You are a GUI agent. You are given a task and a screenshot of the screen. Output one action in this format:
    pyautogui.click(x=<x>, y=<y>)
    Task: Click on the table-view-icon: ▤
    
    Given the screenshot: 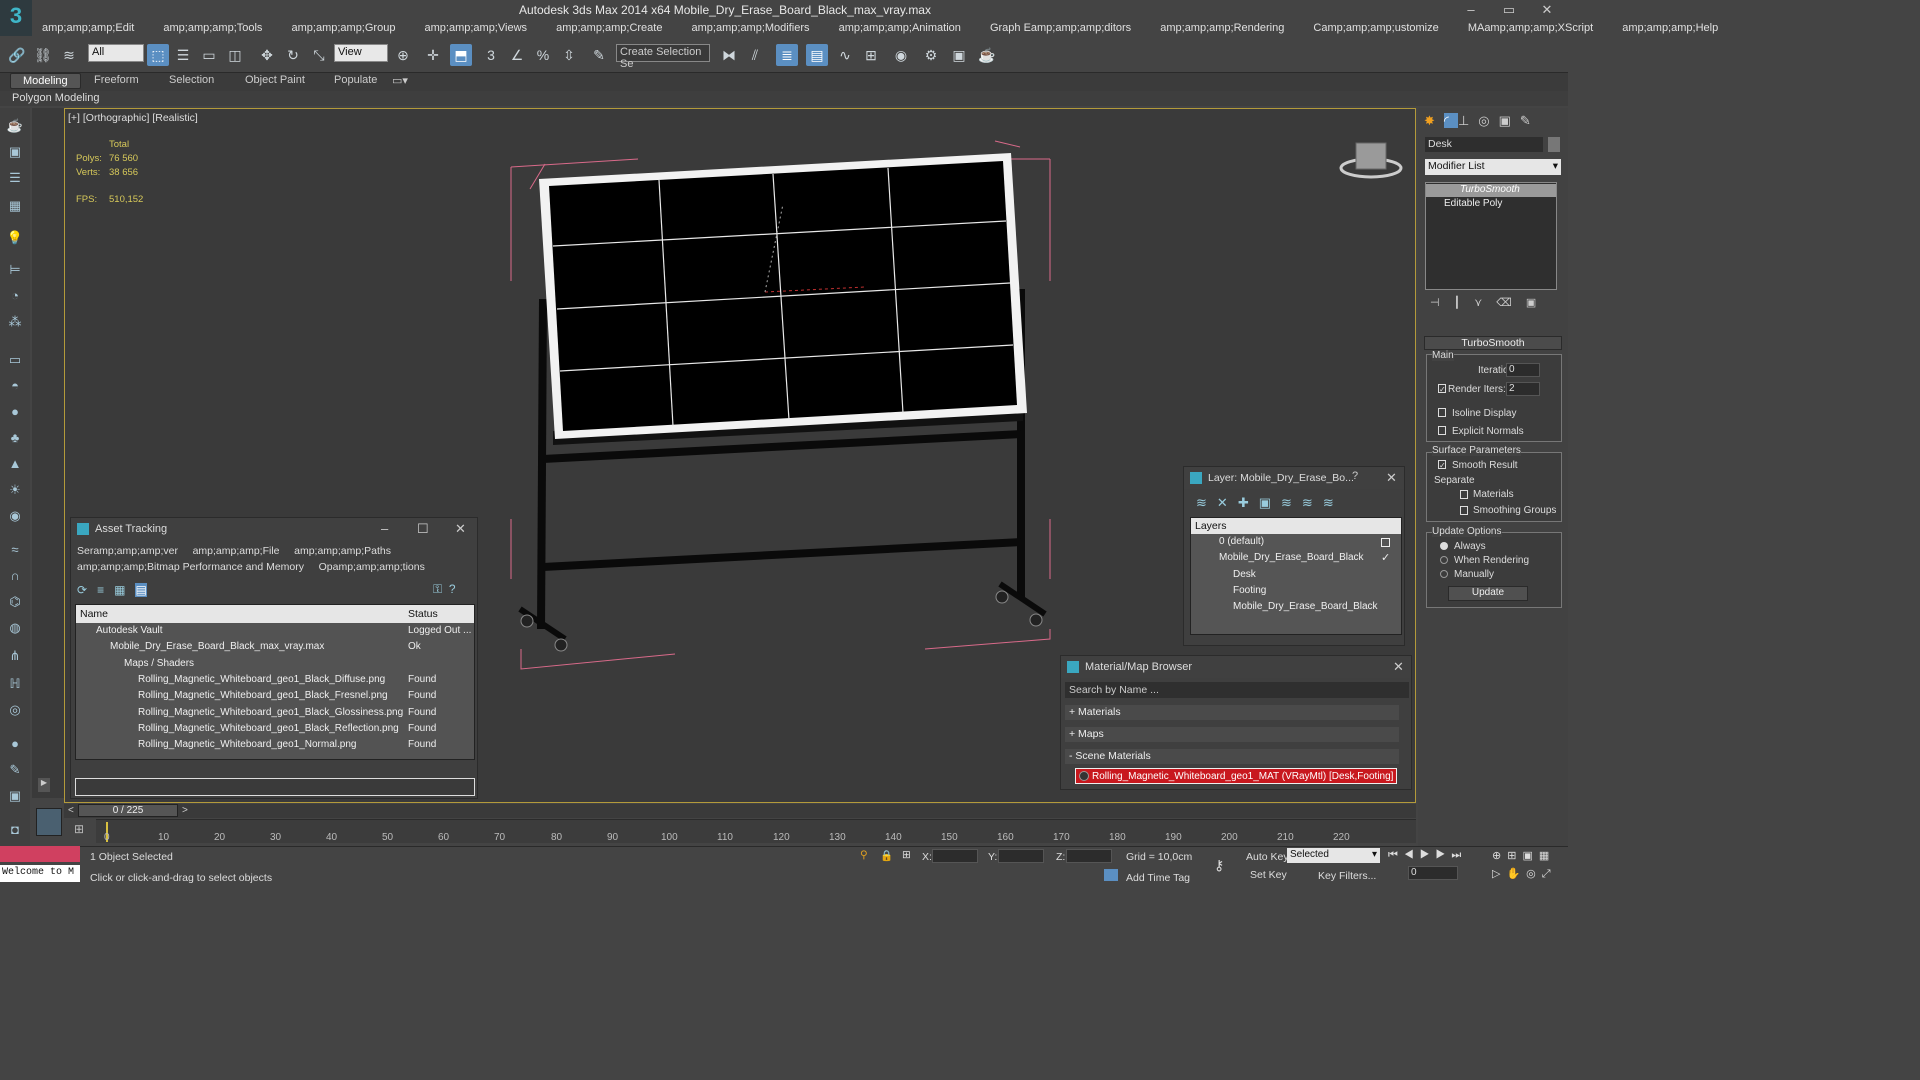 What is the action you would take?
    pyautogui.click(x=141, y=590)
    